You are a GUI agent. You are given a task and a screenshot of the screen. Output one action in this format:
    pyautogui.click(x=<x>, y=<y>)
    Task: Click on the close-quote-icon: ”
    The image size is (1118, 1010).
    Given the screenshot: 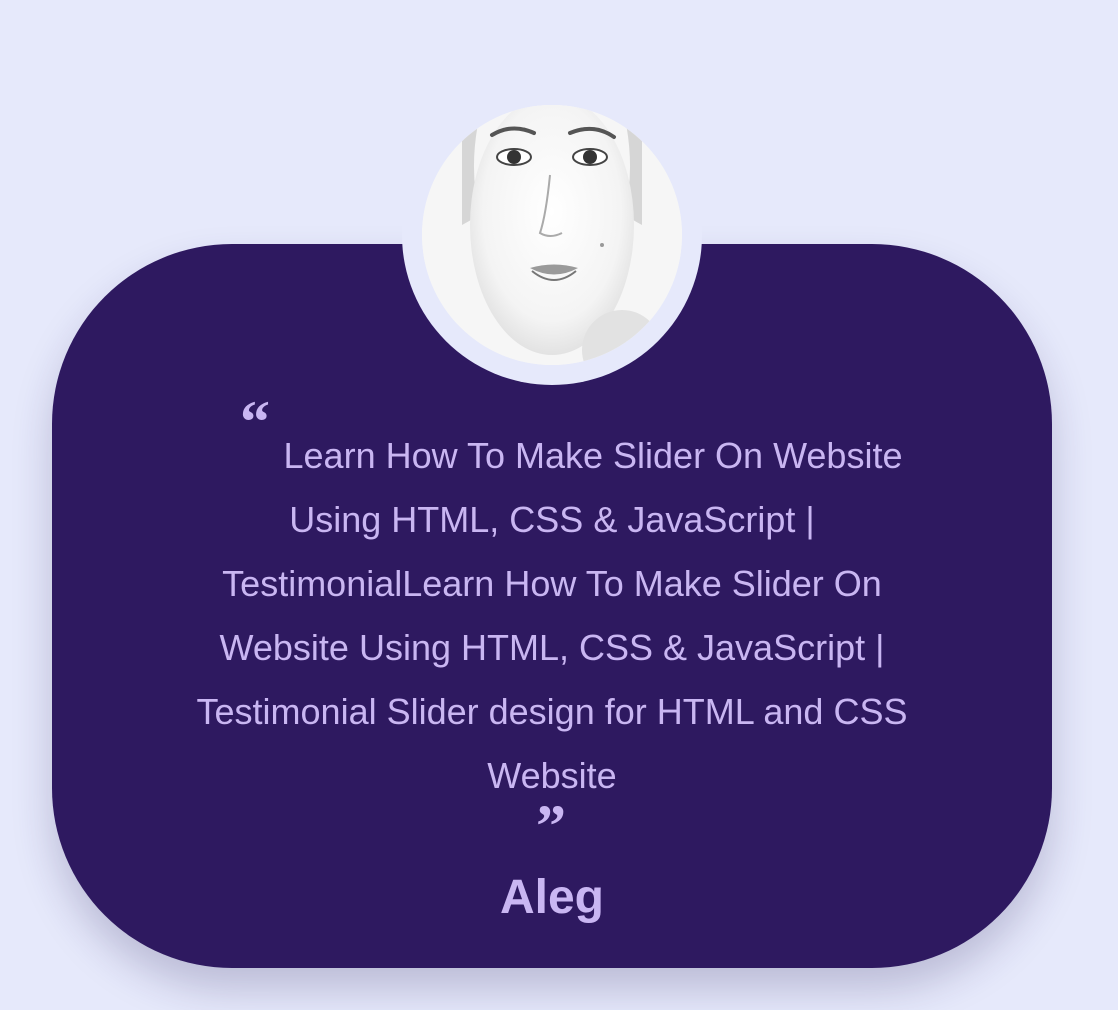 What is the action you would take?
    pyautogui.click(x=551, y=826)
    